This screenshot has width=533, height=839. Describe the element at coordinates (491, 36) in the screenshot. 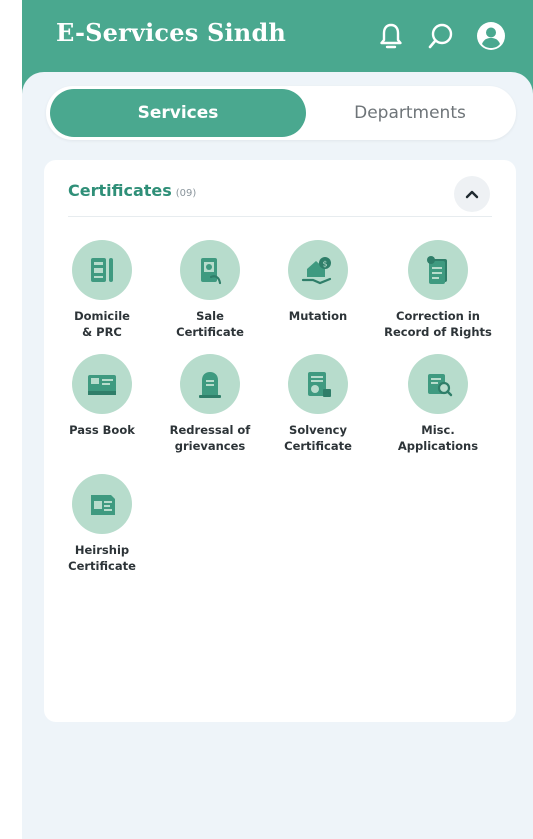

I see `account-icon` at that location.